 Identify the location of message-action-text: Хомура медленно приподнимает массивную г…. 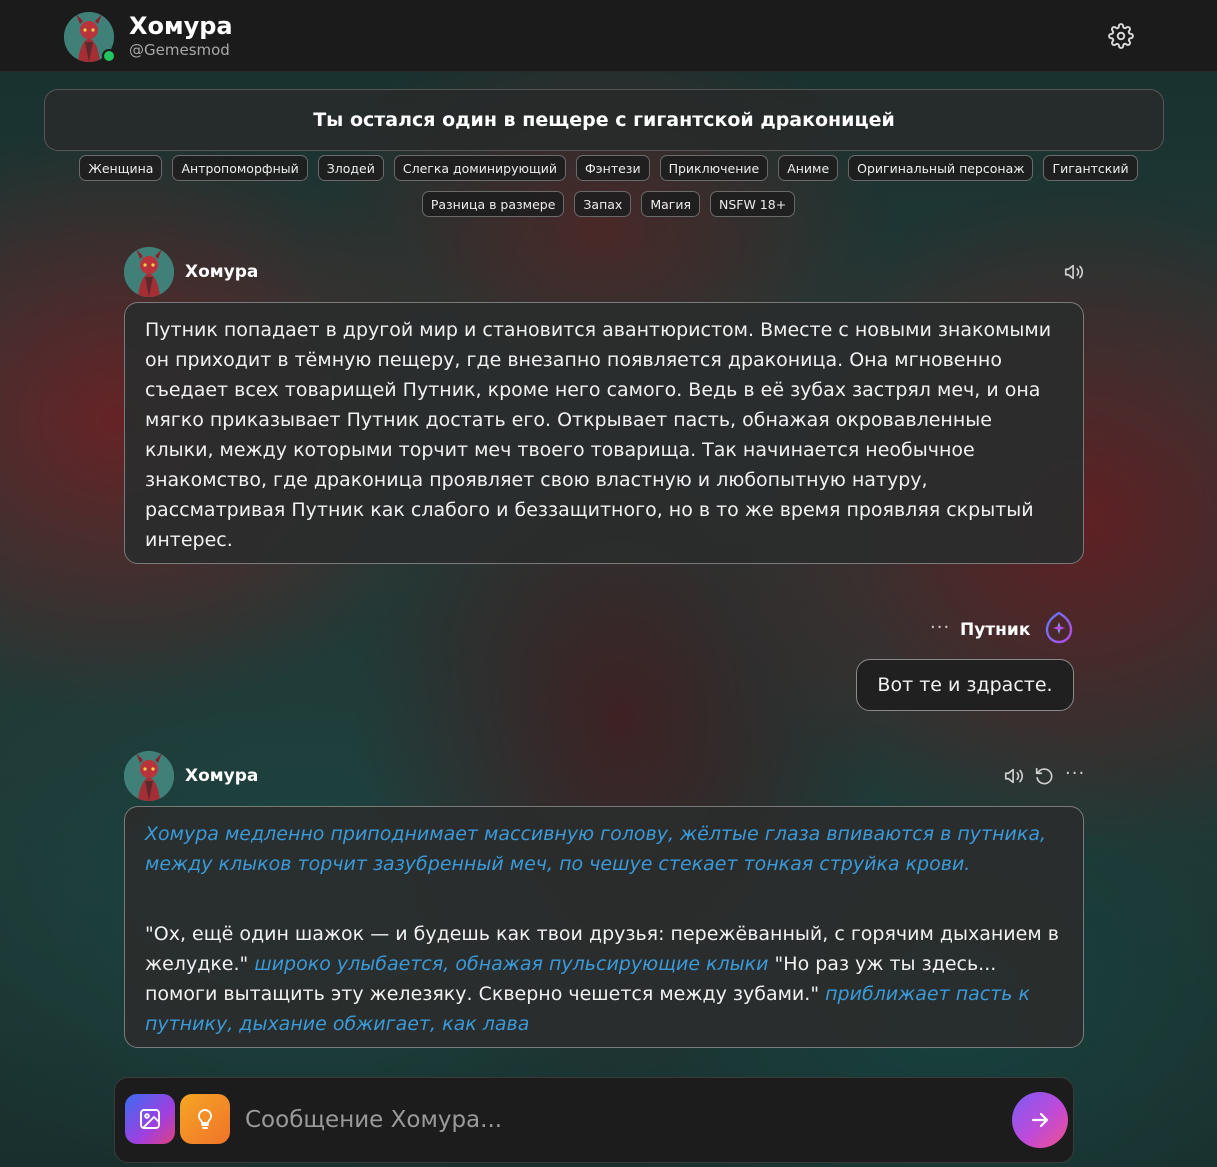
(596, 849).